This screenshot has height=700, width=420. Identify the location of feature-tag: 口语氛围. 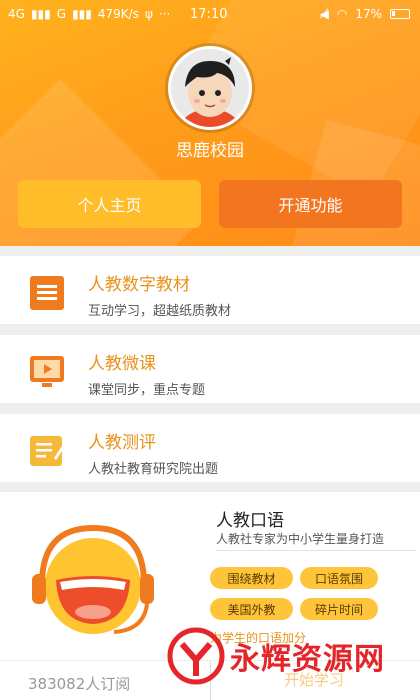
(339, 578).